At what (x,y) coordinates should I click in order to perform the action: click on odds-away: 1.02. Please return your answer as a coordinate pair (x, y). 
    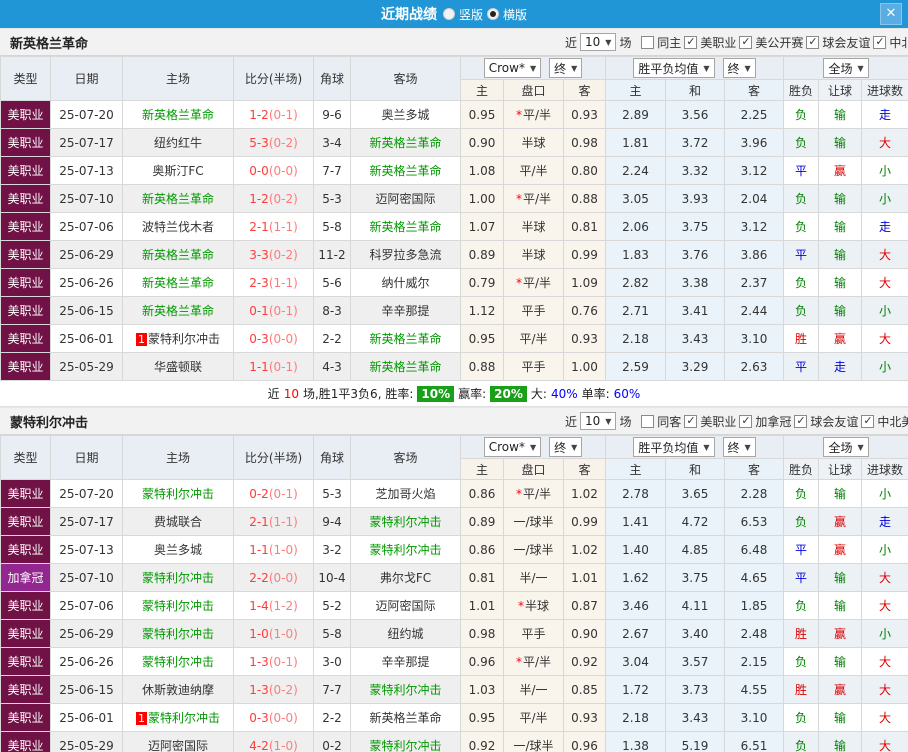
    Looking at the image, I should click on (584, 493).